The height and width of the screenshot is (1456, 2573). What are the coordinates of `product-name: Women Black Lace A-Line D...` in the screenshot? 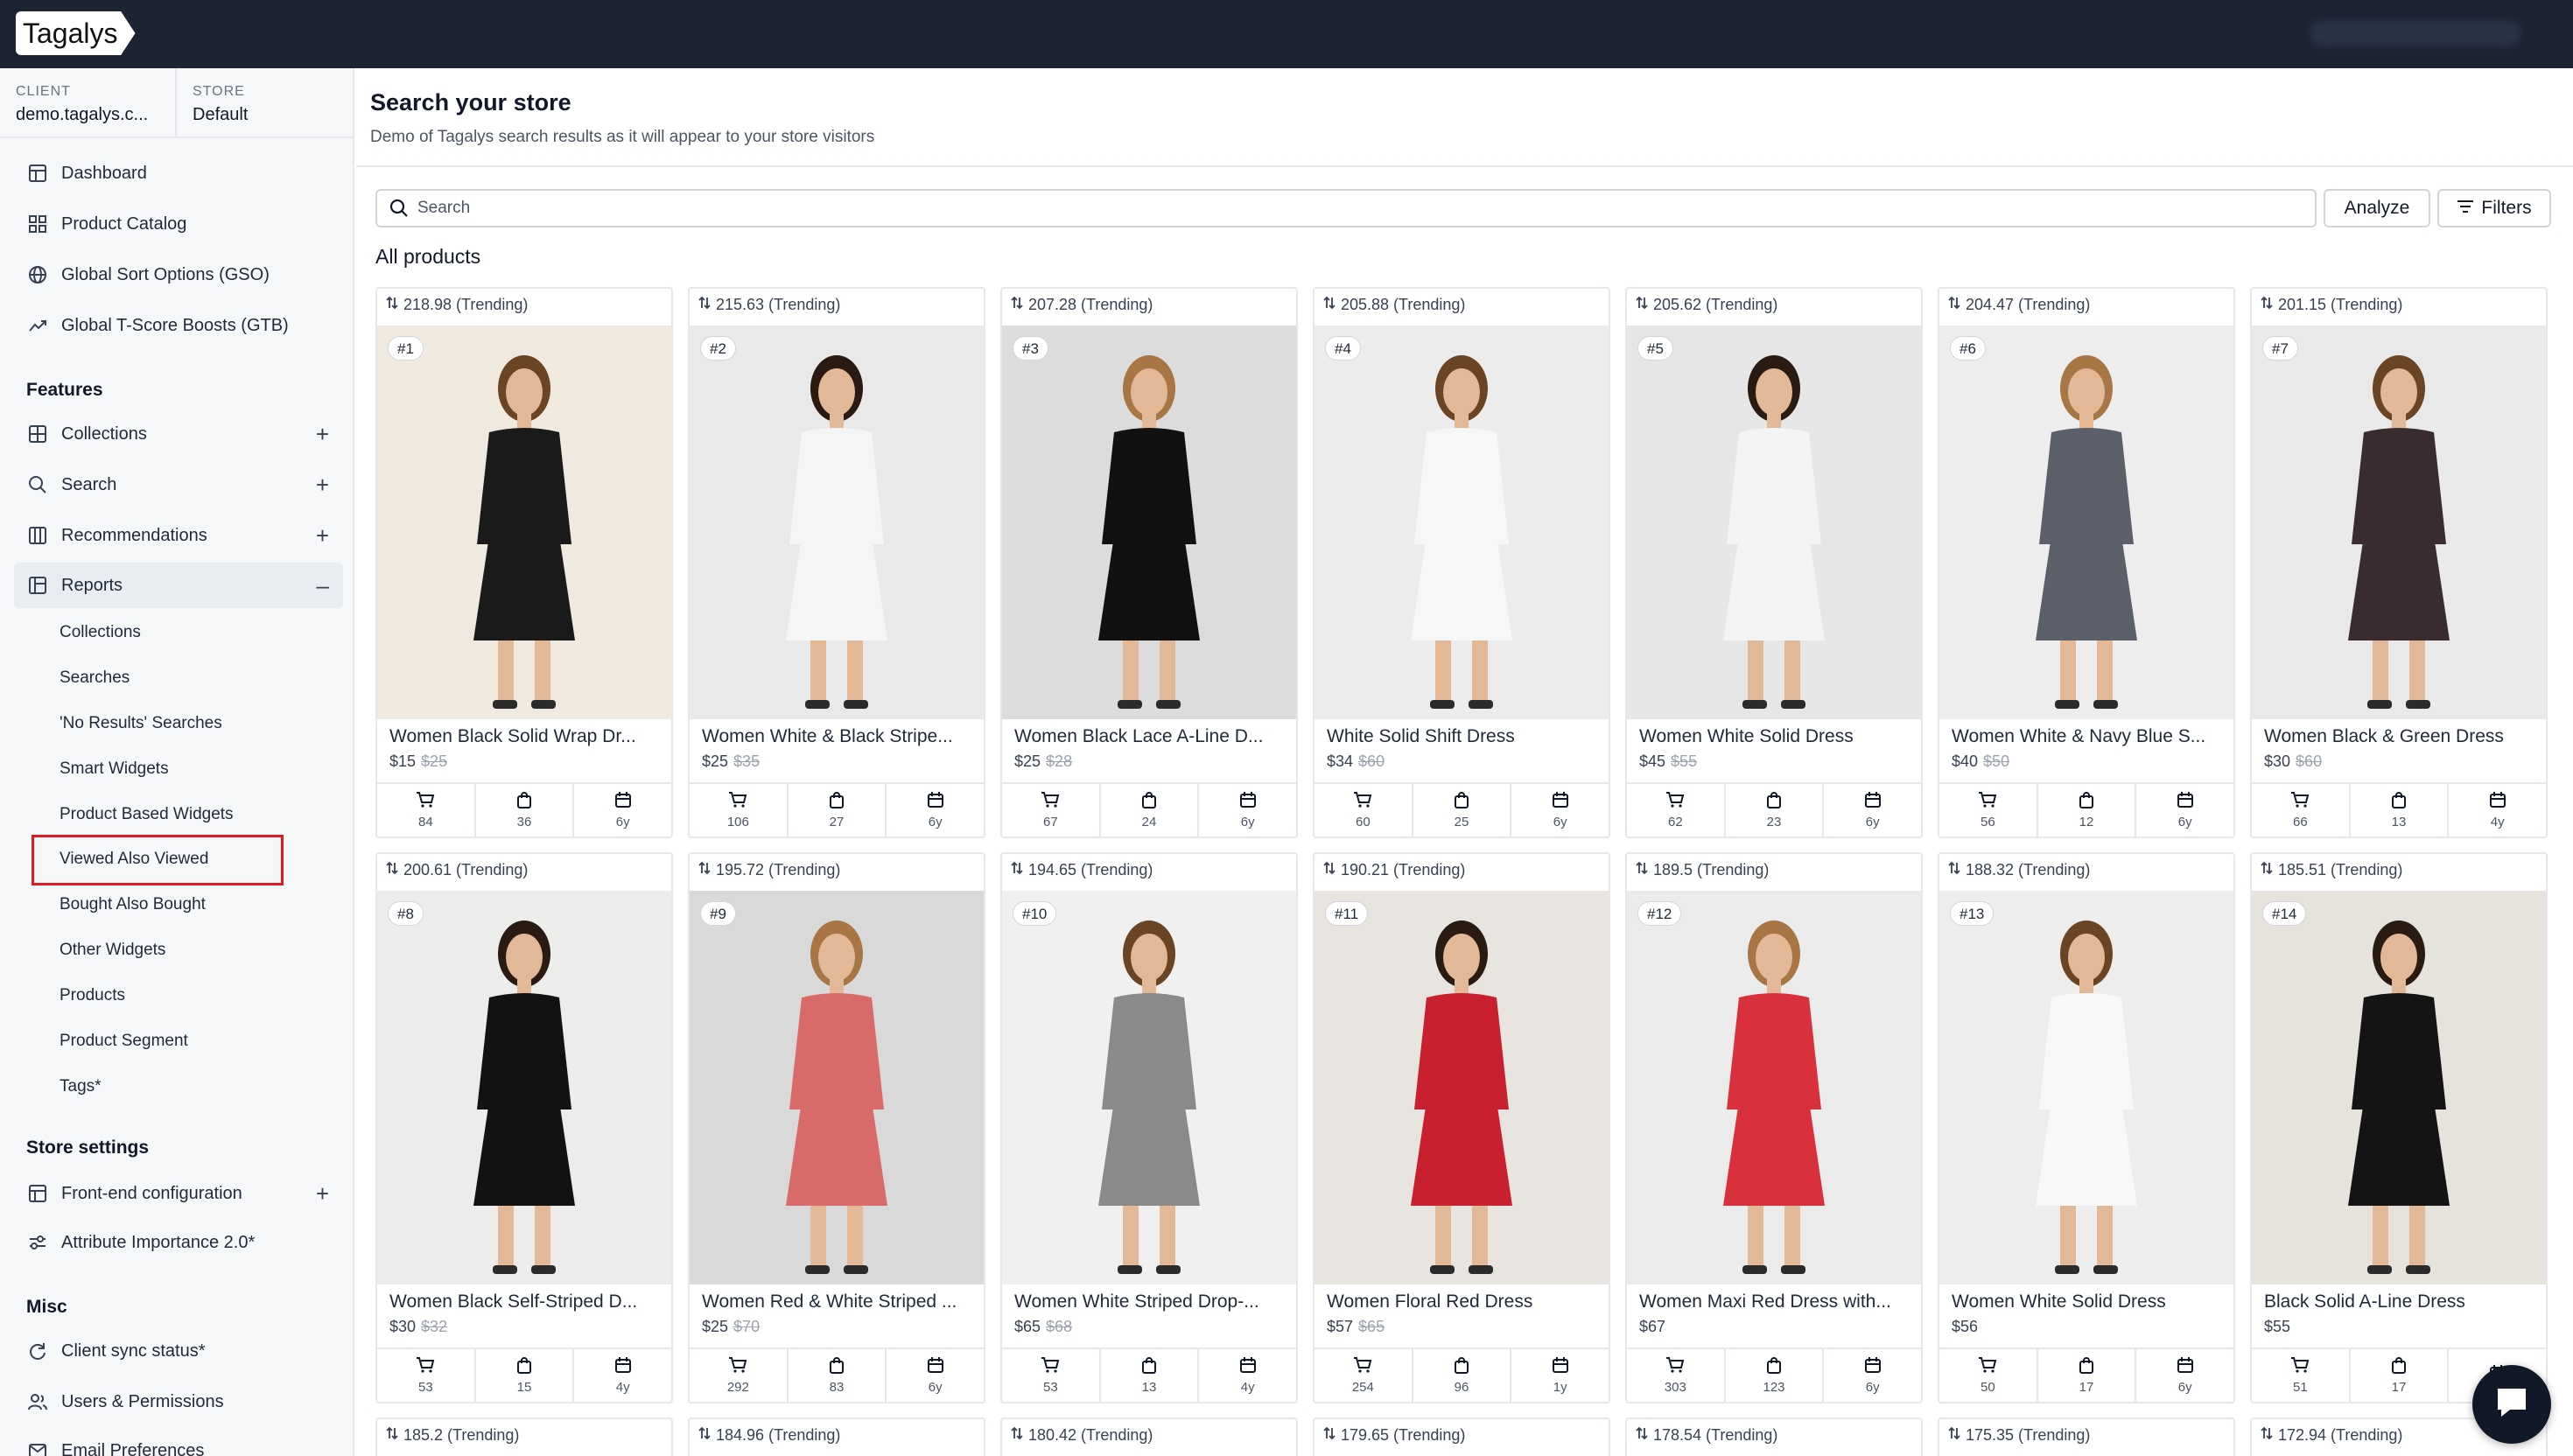 It's located at (1150, 736).